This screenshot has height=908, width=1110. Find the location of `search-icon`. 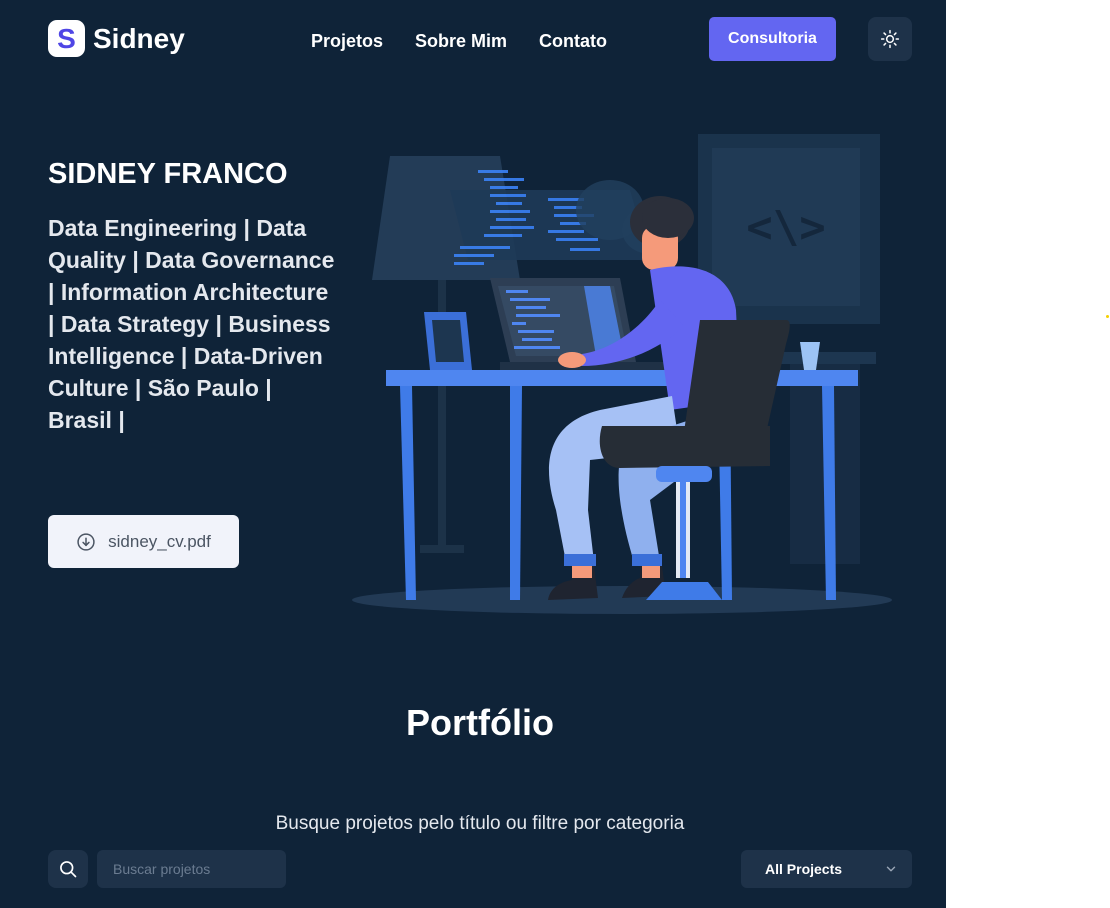

search-icon is located at coordinates (68, 869).